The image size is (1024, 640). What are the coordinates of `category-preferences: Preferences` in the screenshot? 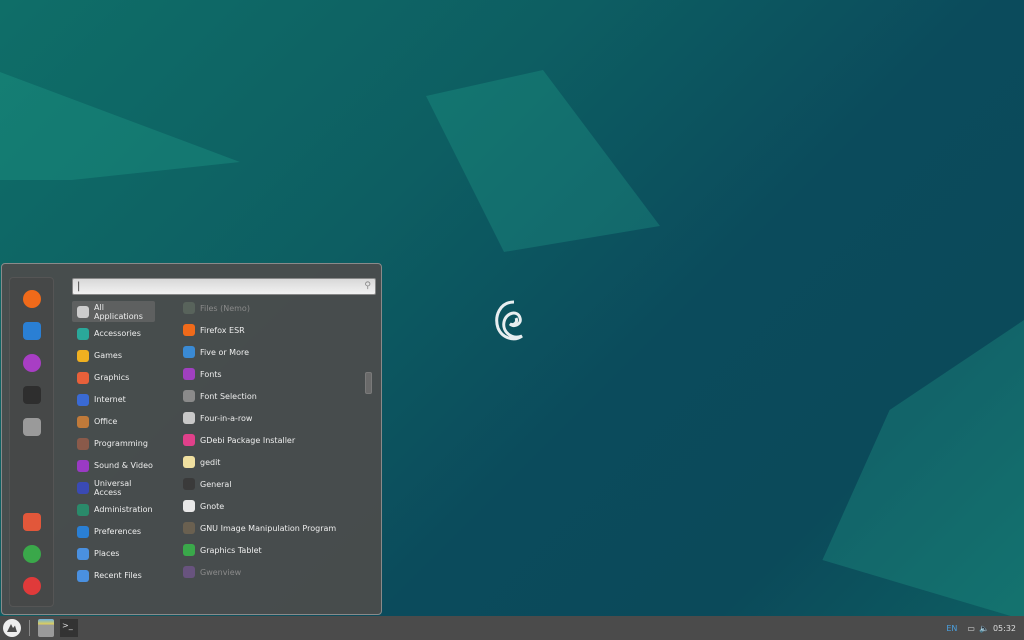 It's located at (113, 531).